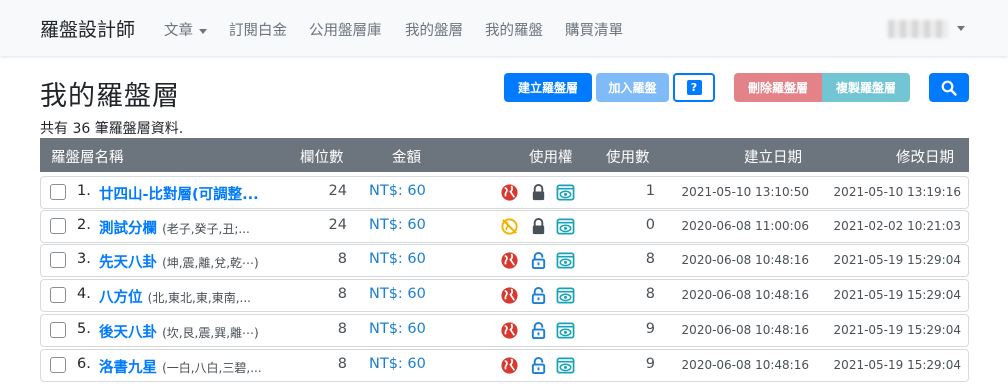  I want to click on top-navbar: 羅盤設計師 文章 訂閱白金 公用盤層庫 我的盤層 我的羅盤 購買清單, so click(504, 28).